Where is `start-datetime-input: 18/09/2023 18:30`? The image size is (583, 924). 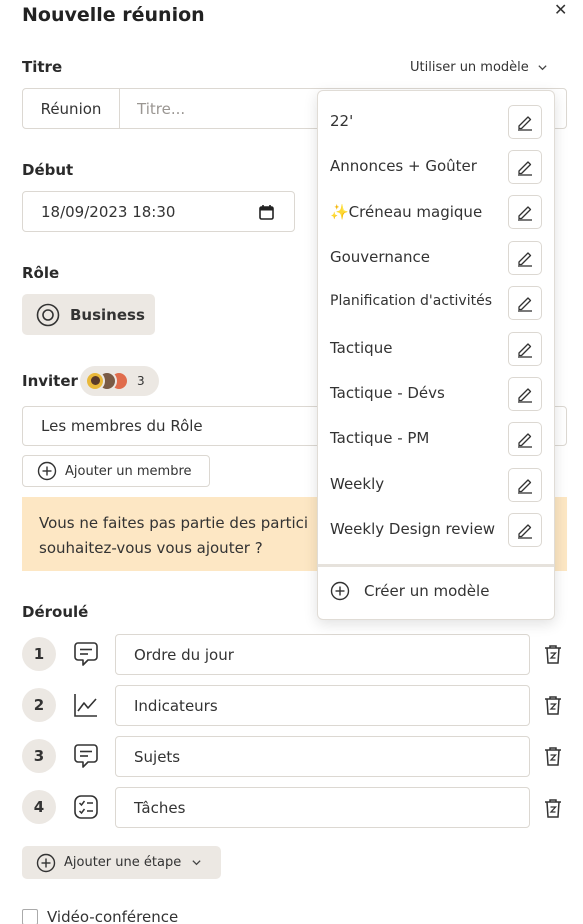
start-datetime-input: 18/09/2023 18:30 is located at coordinates (158, 211).